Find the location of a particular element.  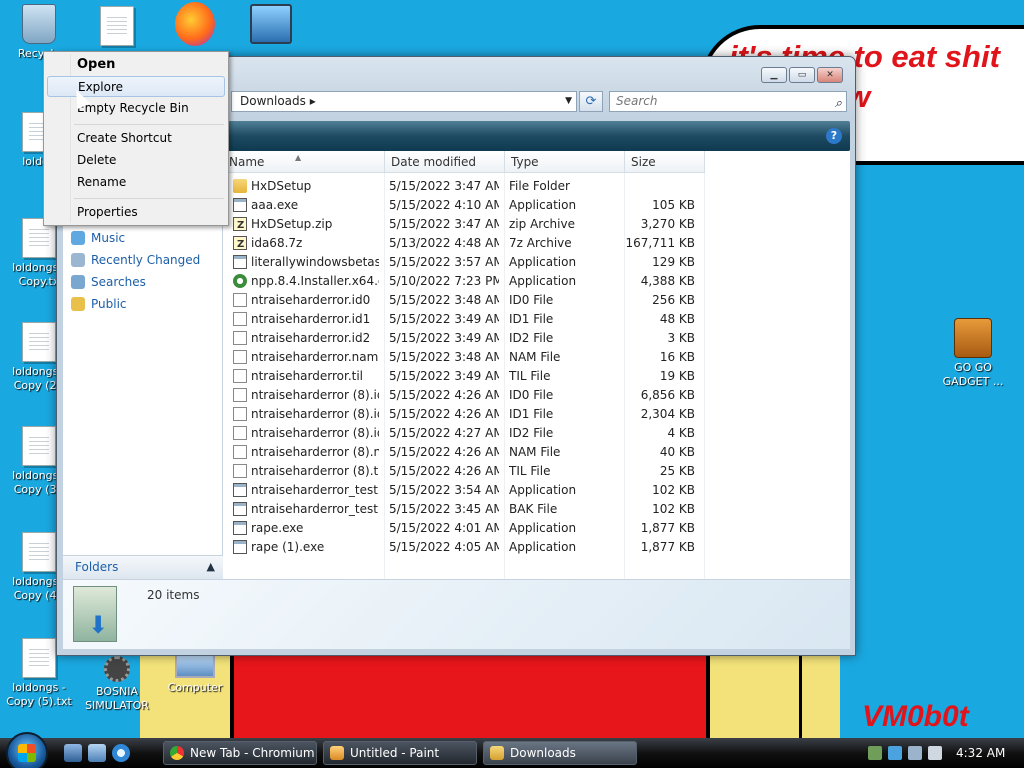

file-name: ntraiseharderror (8).id2 is located at coordinates (315, 433).